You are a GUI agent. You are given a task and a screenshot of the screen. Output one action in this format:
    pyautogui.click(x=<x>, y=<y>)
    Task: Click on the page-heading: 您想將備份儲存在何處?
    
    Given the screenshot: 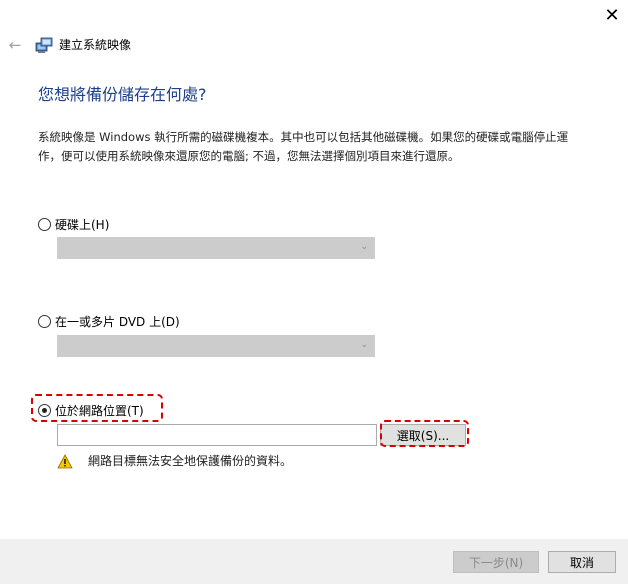 What is the action you would take?
    pyautogui.click(x=122, y=94)
    